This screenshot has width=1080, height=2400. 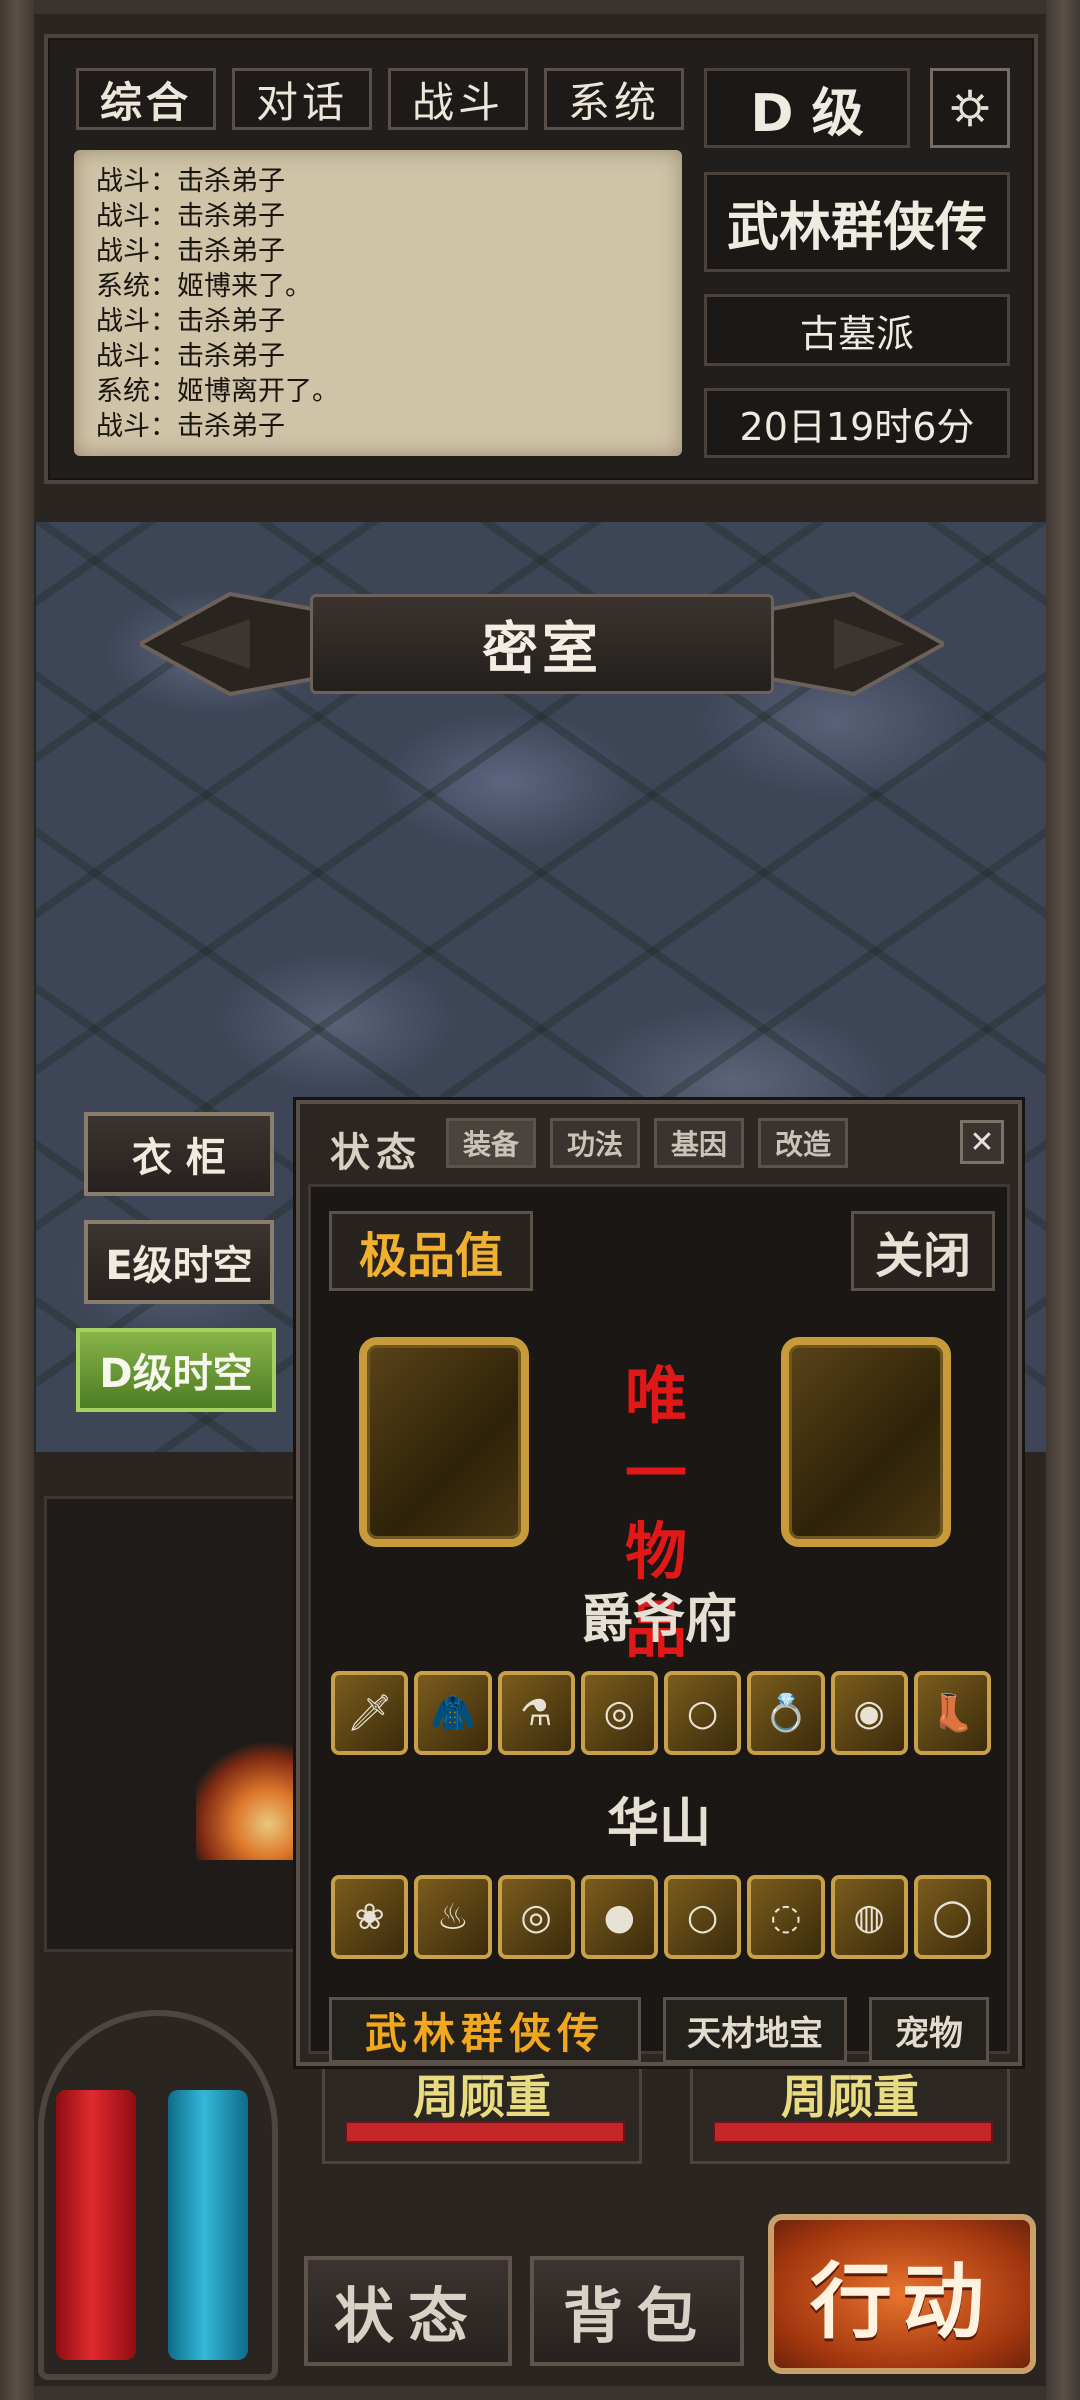 What do you see at coordinates (923, 1251) in the screenshot?
I see `close-button: 关闭` at bounding box center [923, 1251].